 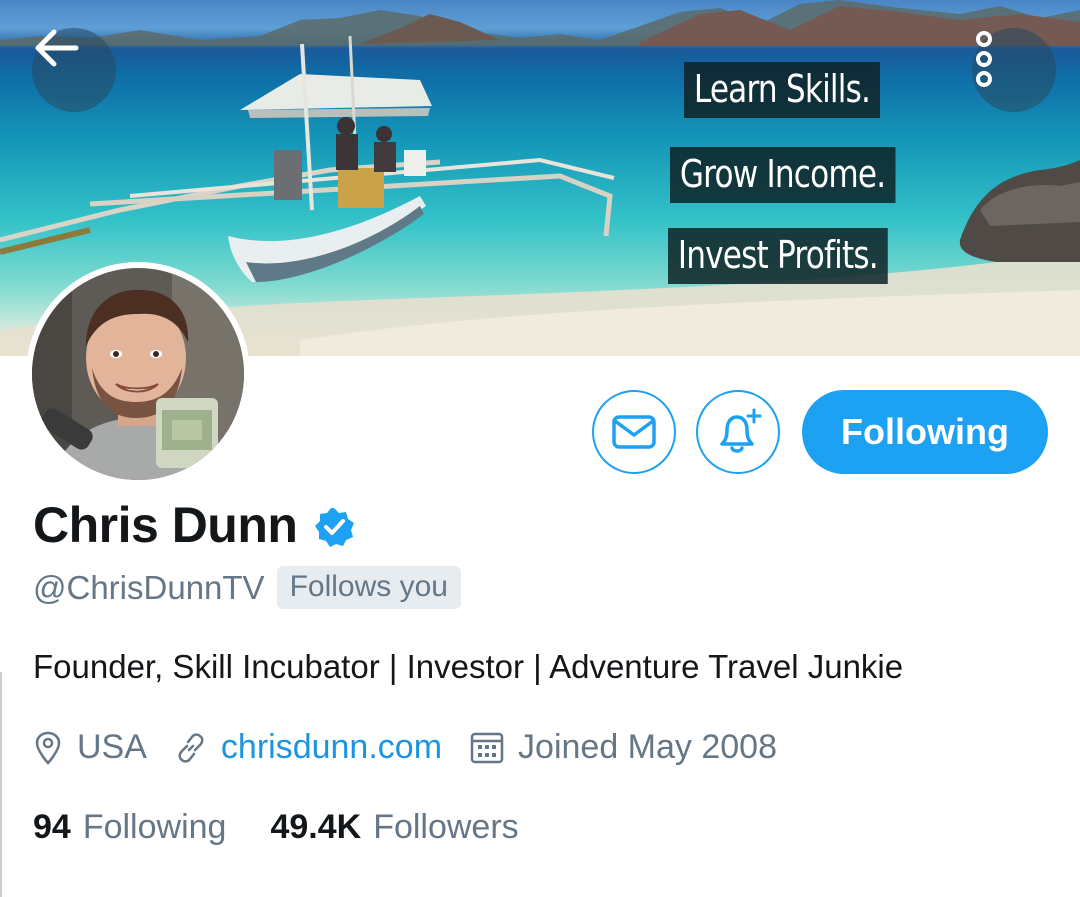 I want to click on following-count: 94, so click(x=52, y=827).